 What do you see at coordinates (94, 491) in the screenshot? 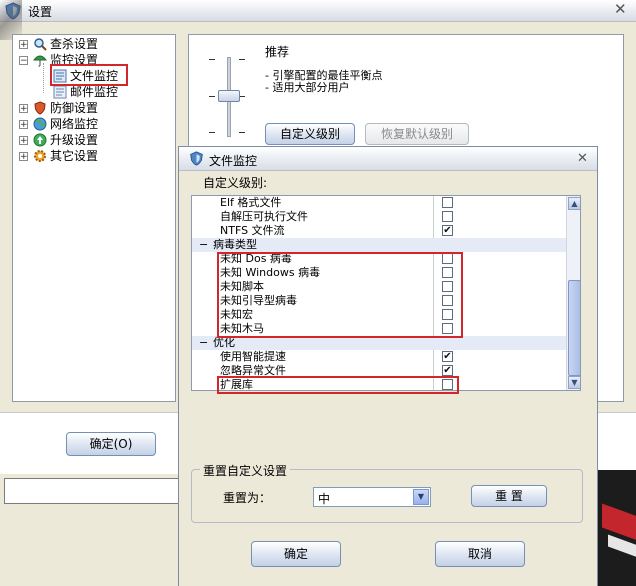
I see `outer-status-field` at bounding box center [94, 491].